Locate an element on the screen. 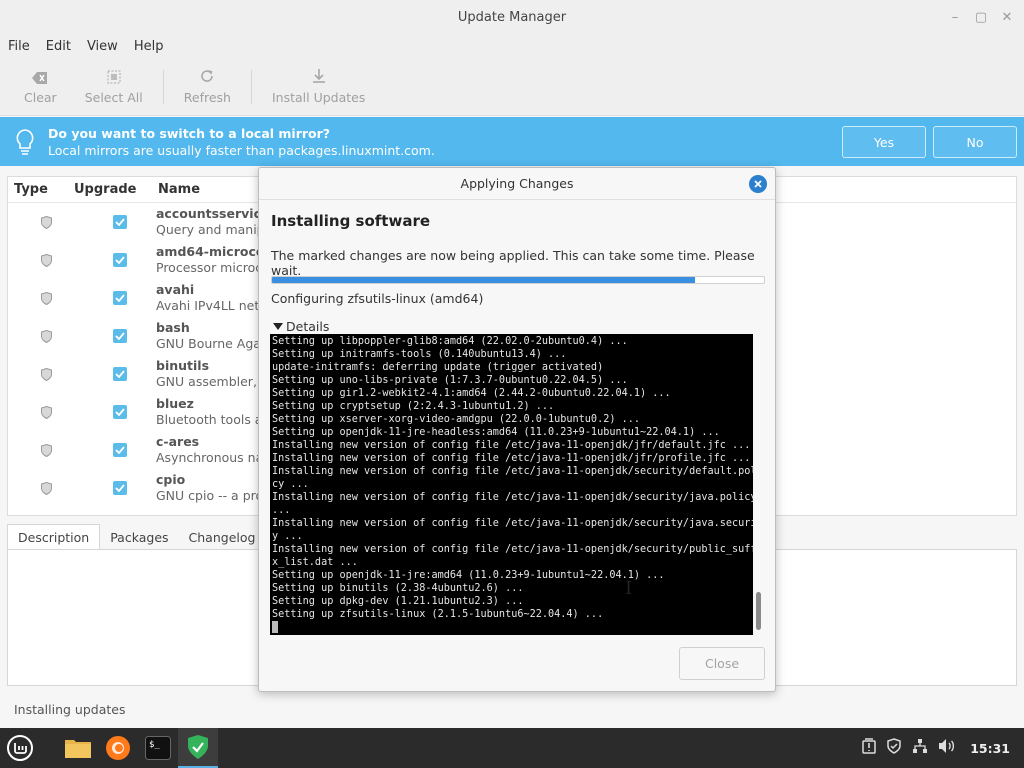  terminal-cursor is located at coordinates (275, 627).